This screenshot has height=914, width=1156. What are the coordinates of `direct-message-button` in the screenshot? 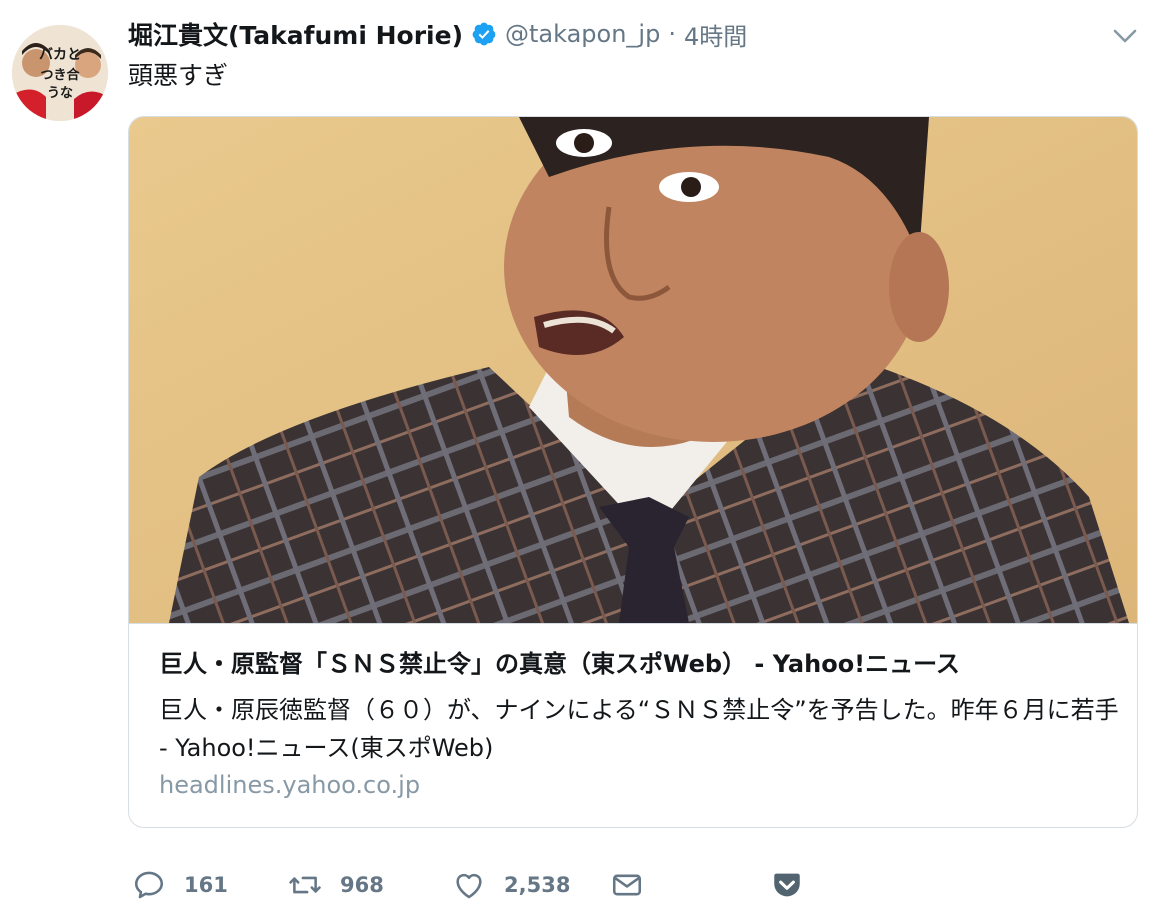 It's located at (627, 885).